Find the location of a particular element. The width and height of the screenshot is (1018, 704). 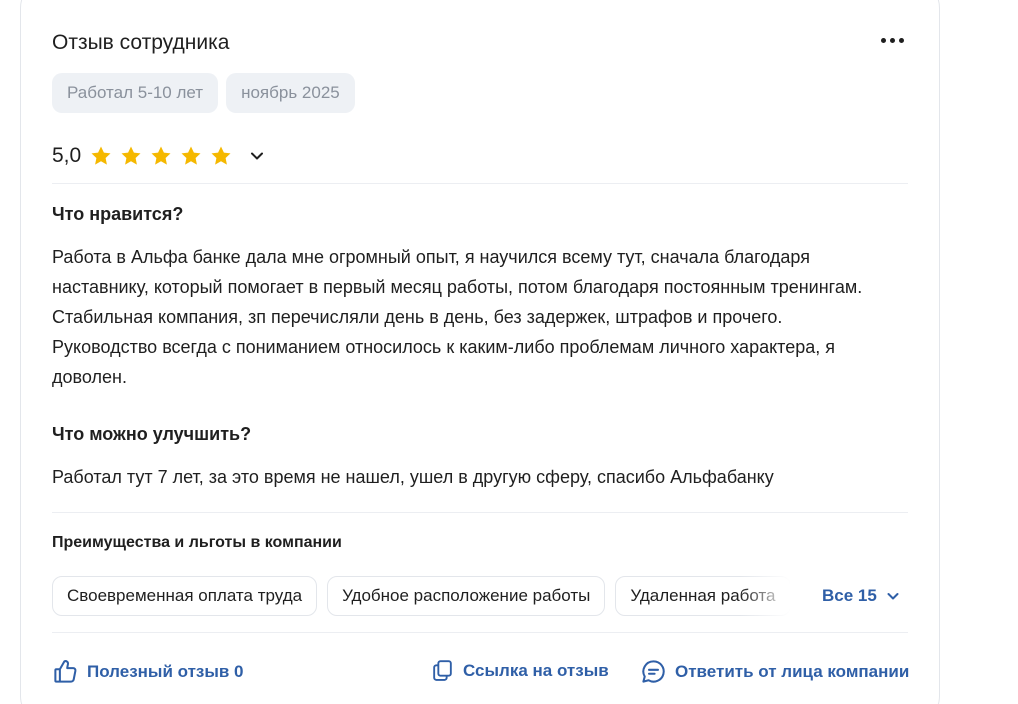

rating-value: 5,0 is located at coordinates (67, 155).